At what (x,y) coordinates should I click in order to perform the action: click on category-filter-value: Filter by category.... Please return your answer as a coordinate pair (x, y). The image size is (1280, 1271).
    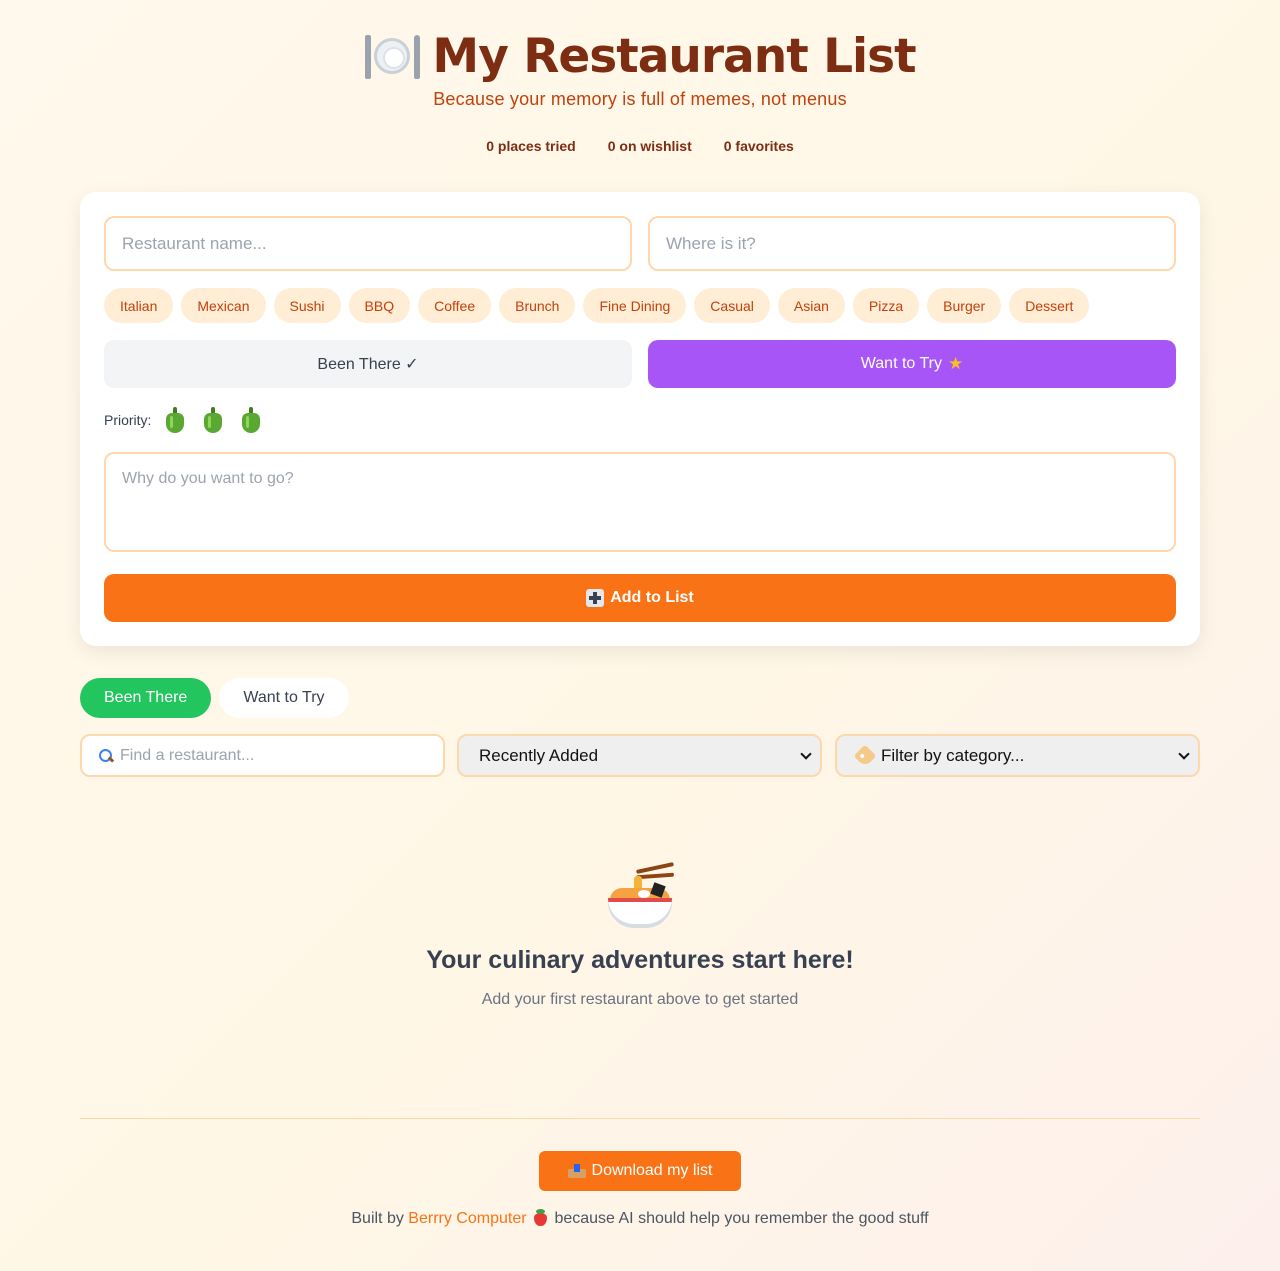
    Looking at the image, I should click on (953, 755).